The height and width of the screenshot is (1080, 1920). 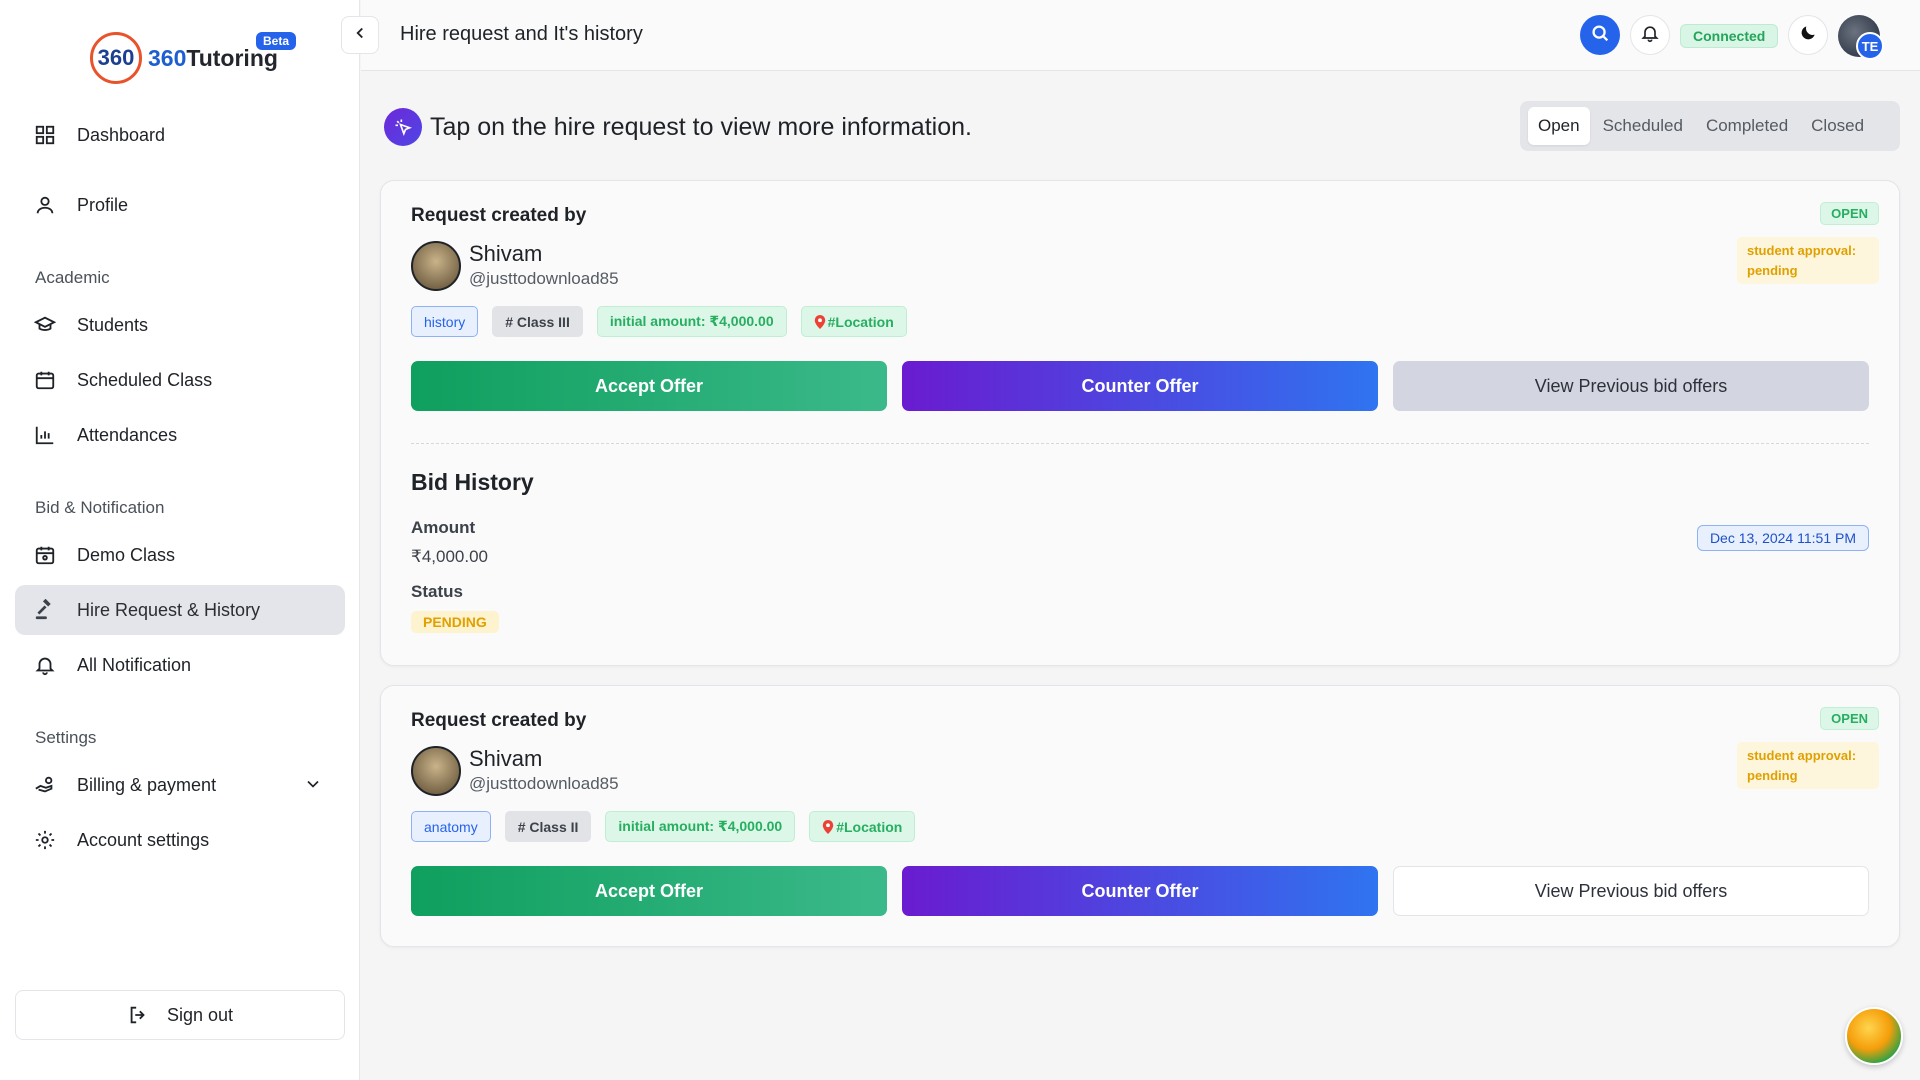 I want to click on sidebar-item-hire-request: Hire Request & History, so click(x=180, y=610).